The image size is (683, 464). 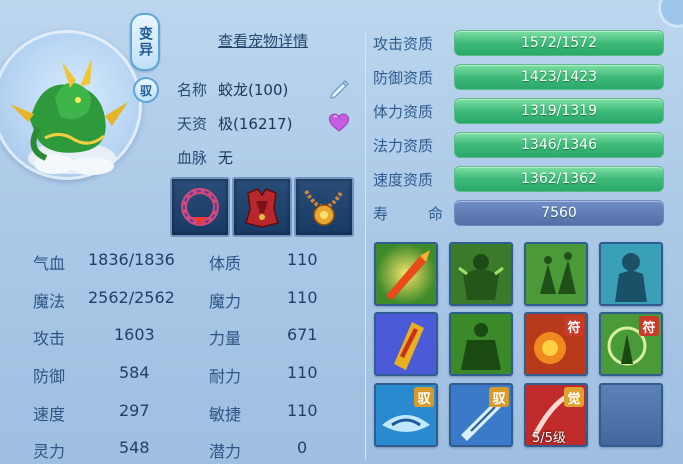 What do you see at coordinates (225, 414) in the screenshot?
I see `stat-label-agility: 敏捷` at bounding box center [225, 414].